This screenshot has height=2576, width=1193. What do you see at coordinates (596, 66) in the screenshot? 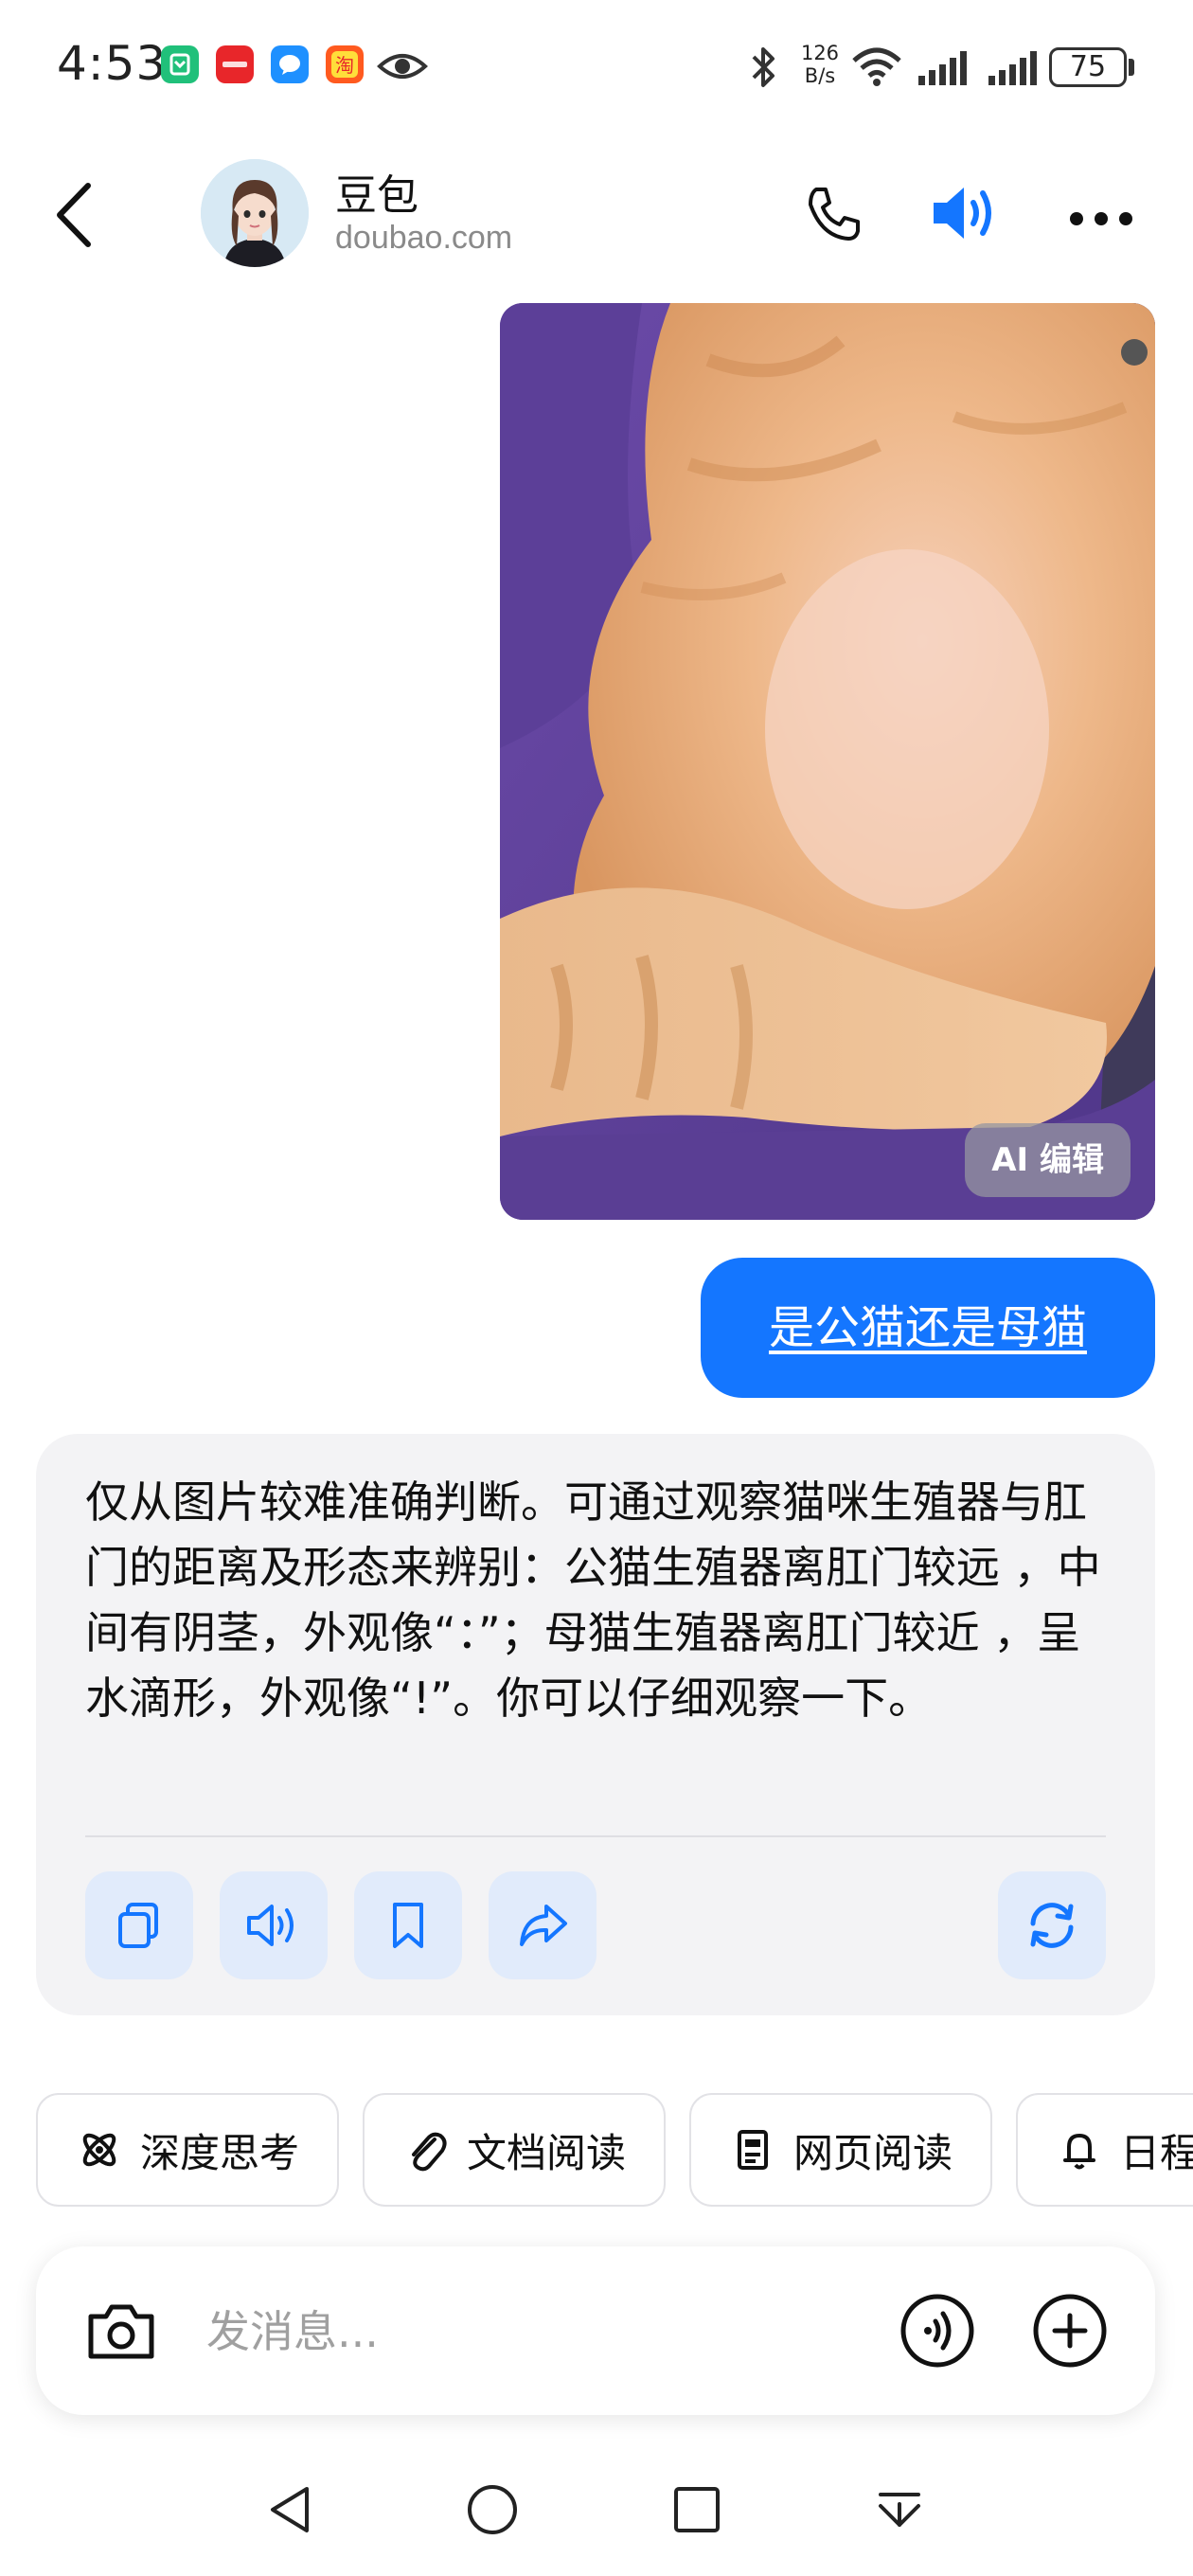
I see `status-bar: 4:53 淘 126 B/s 75` at bounding box center [596, 66].